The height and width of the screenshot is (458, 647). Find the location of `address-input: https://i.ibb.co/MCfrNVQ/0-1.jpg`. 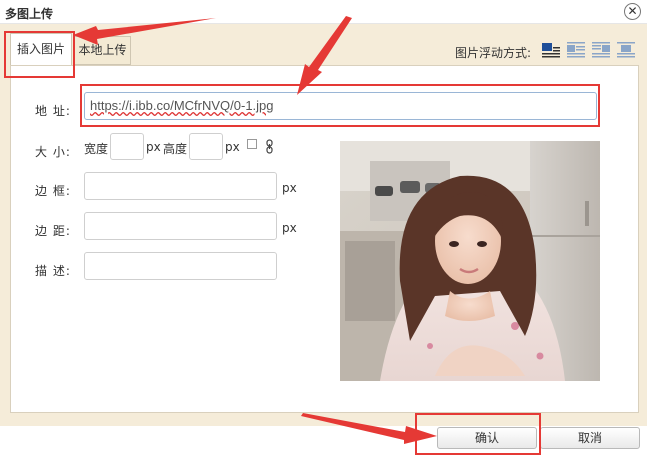

address-input: https://i.ibb.co/MCfrNVQ/0-1.jpg is located at coordinates (340, 106).